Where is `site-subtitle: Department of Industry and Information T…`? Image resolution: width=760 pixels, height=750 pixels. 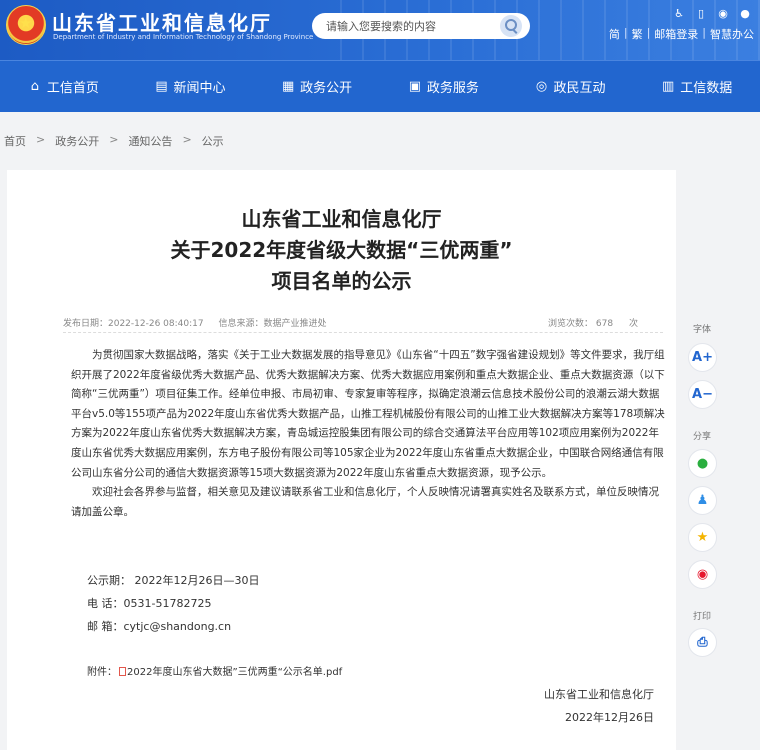
site-subtitle: Department of Industry and Information T… is located at coordinates (183, 37).